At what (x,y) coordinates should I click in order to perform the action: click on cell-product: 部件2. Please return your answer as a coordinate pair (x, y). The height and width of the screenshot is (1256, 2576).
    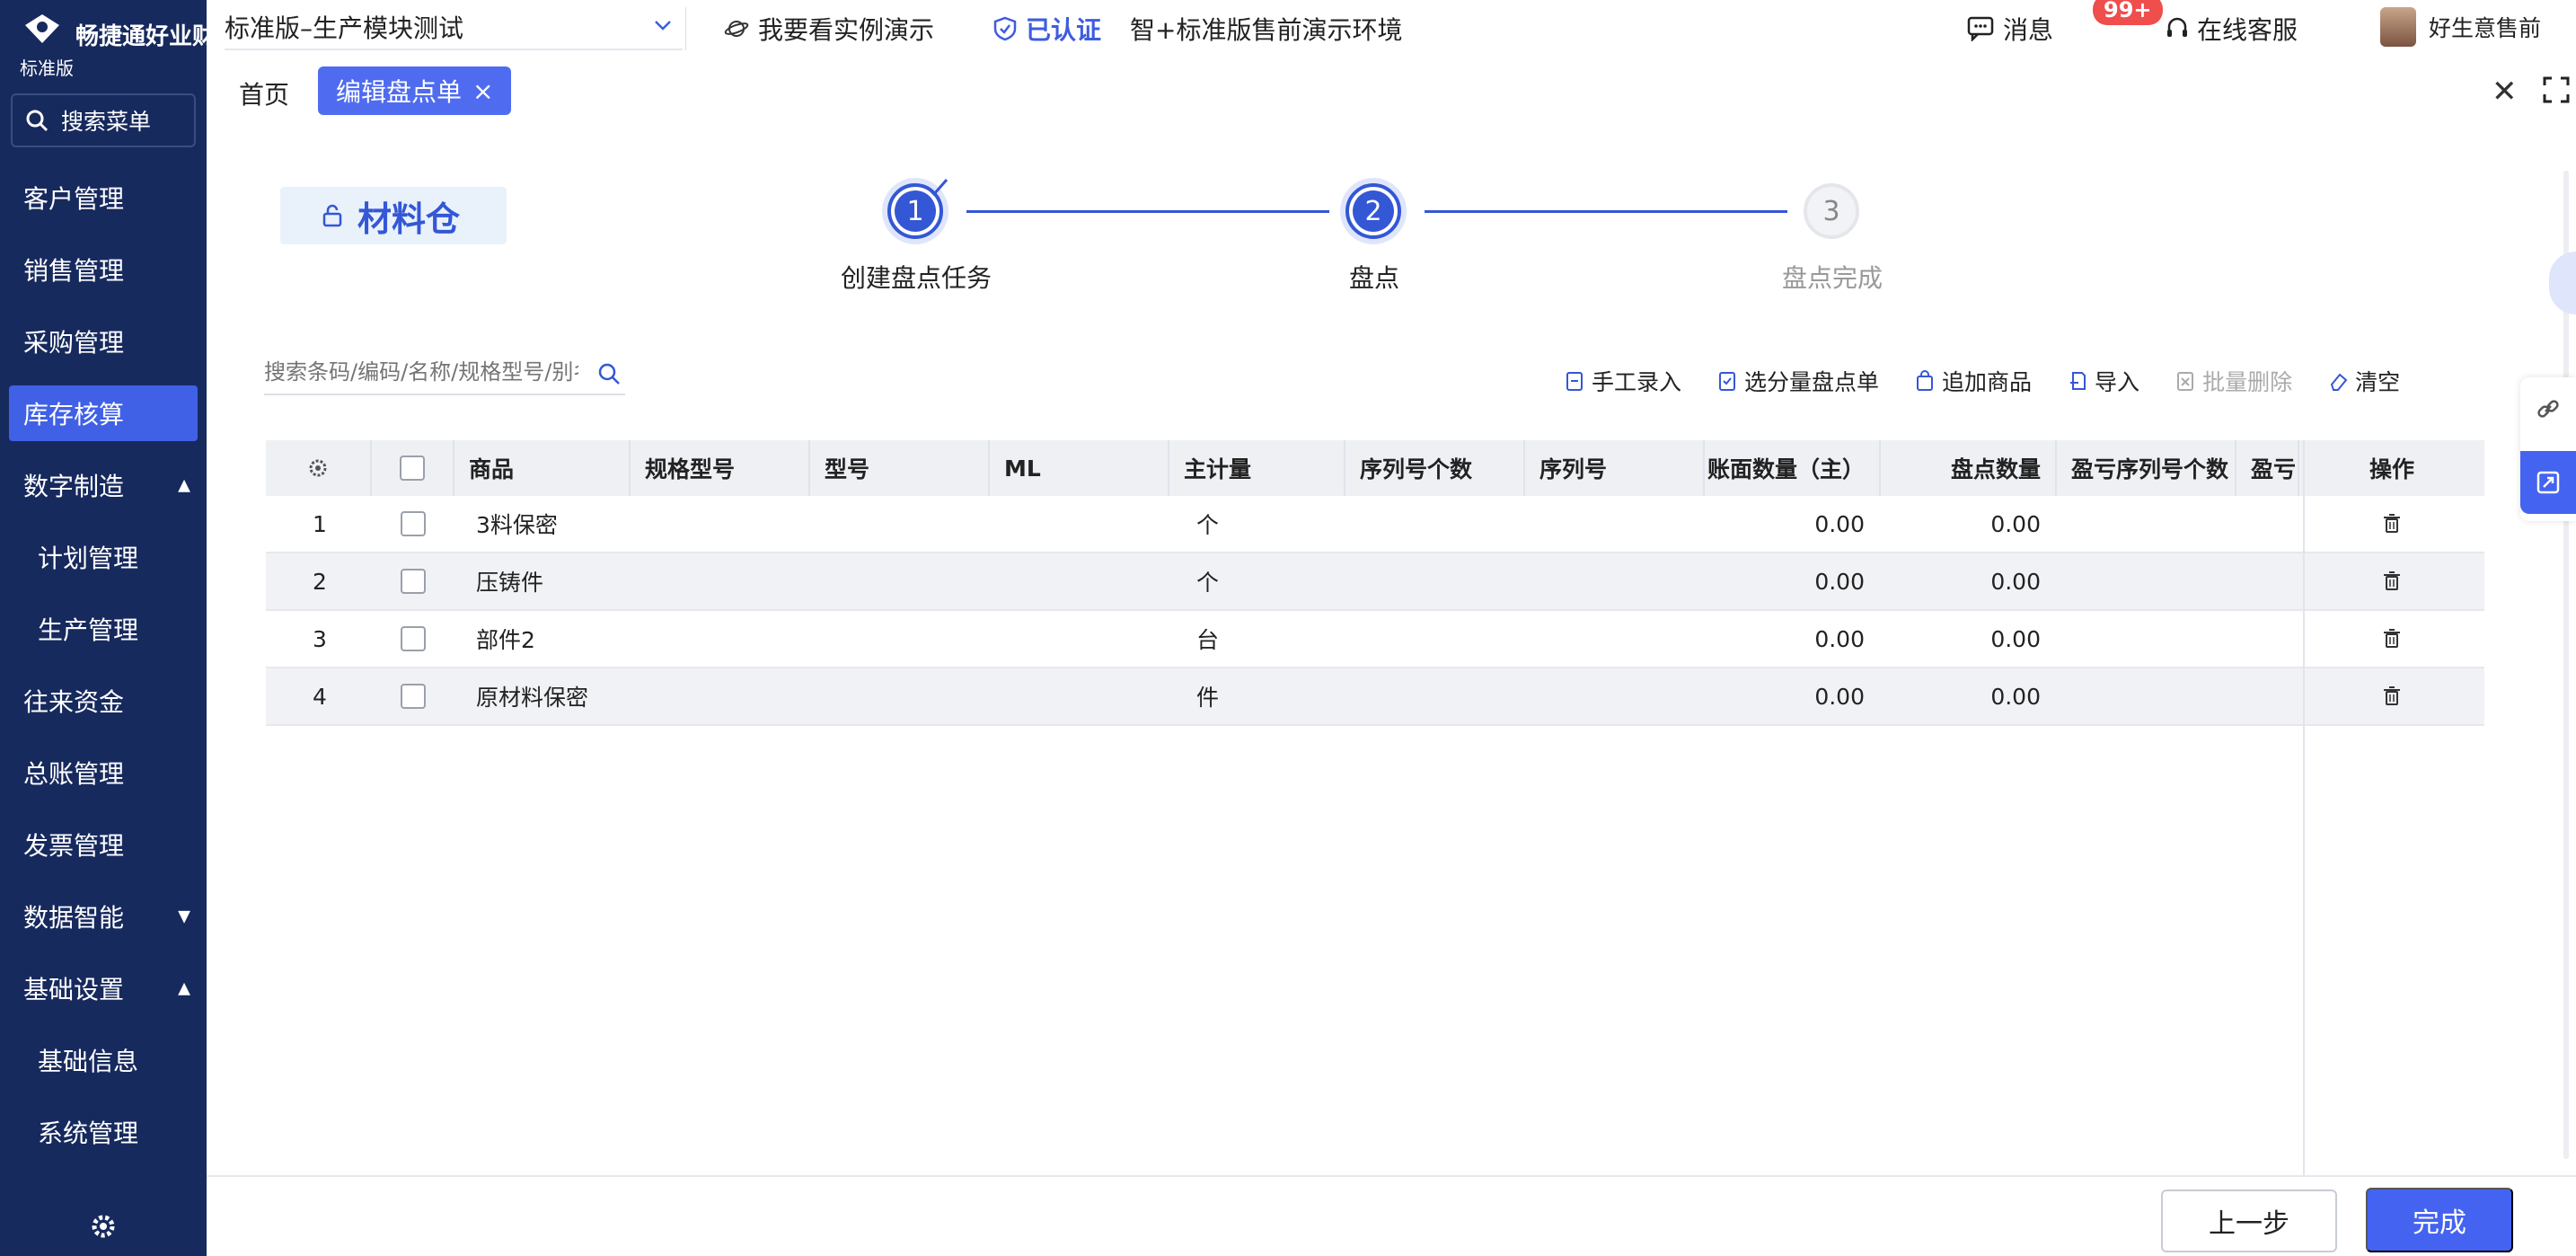
    Looking at the image, I should click on (632, 639).